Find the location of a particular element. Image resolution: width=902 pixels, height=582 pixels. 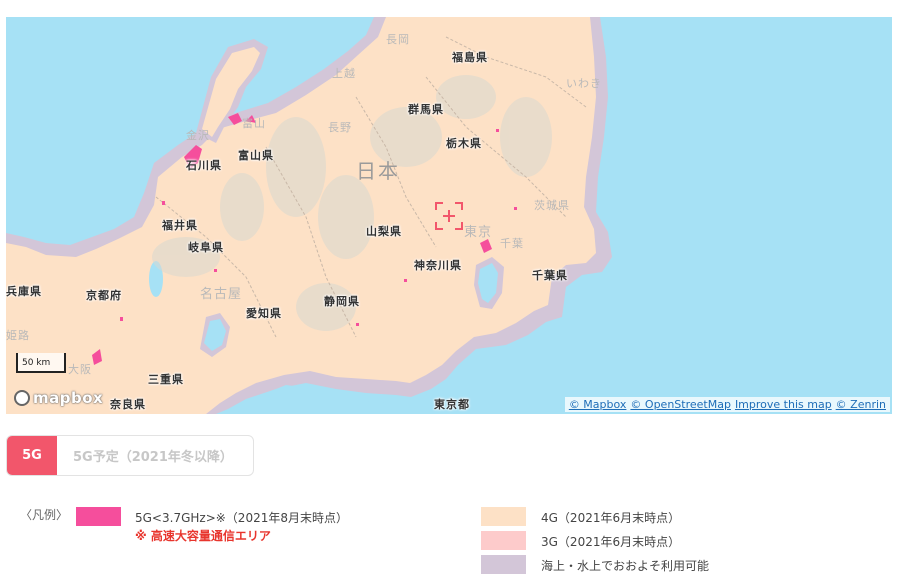

map-label-shizuoka: 静岡県 is located at coordinates (342, 301).